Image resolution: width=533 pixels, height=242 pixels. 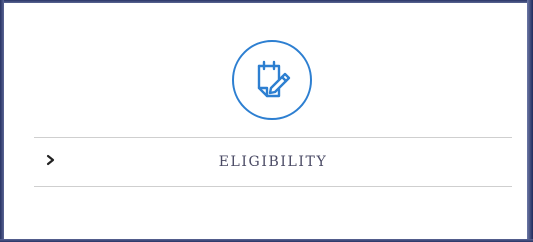 I want to click on frame-edge-top, so click(x=266, y=1).